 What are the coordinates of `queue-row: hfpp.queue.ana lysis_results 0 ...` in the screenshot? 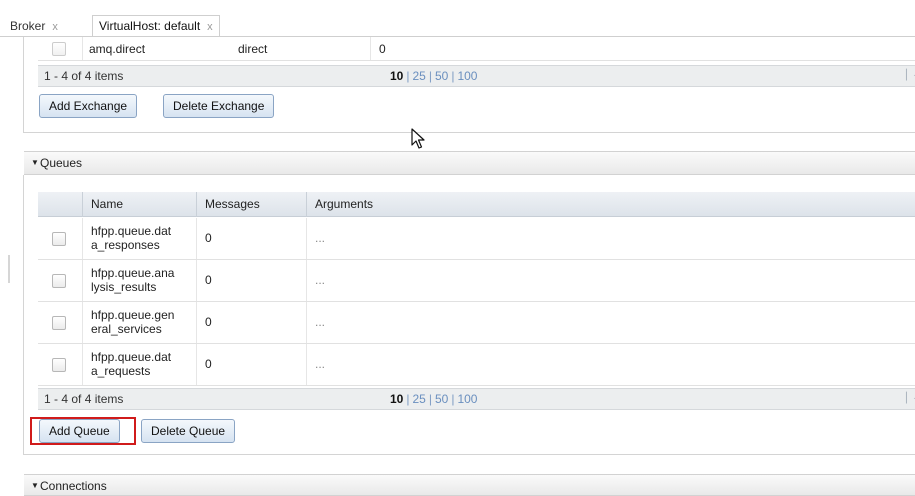 It's located at (476, 281).